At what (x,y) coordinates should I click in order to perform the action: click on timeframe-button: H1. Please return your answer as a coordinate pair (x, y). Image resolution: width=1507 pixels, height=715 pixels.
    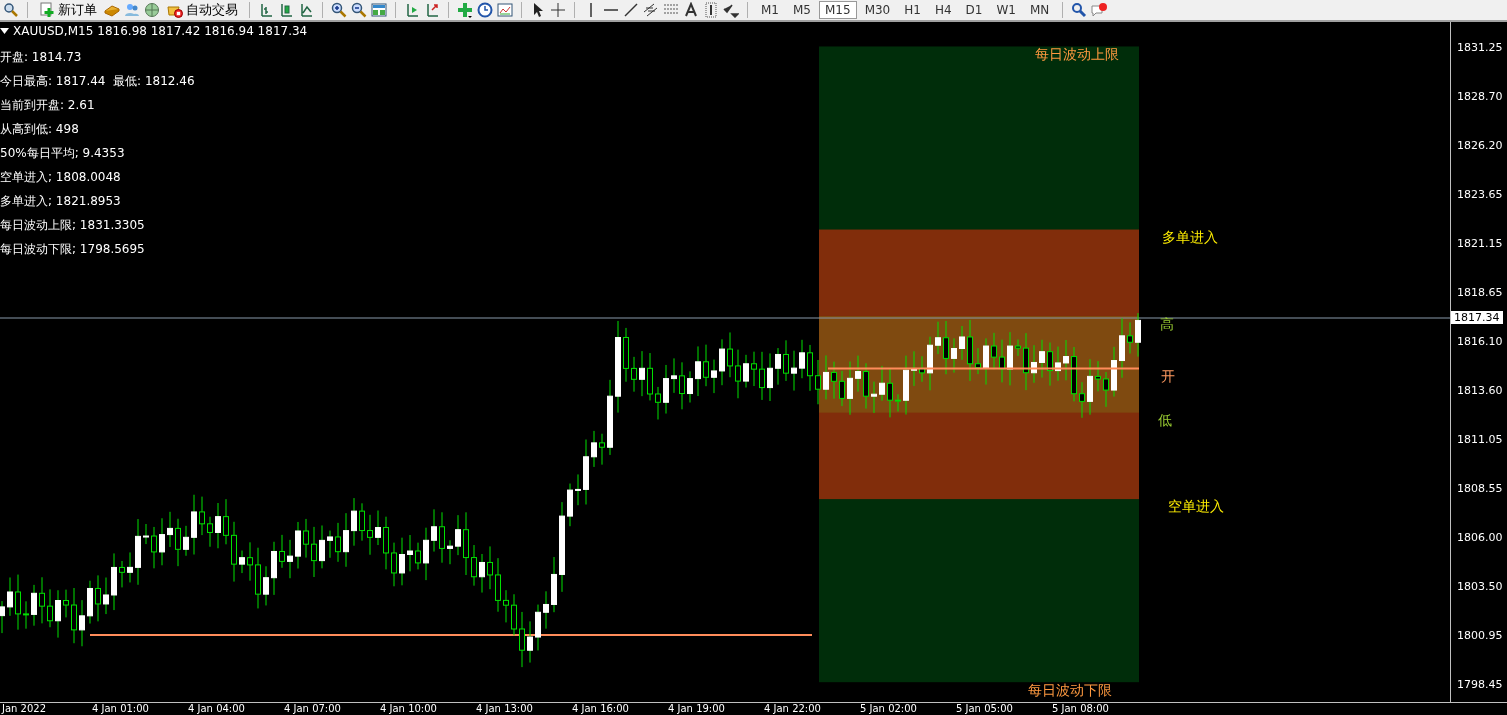
    Looking at the image, I should click on (912, 10).